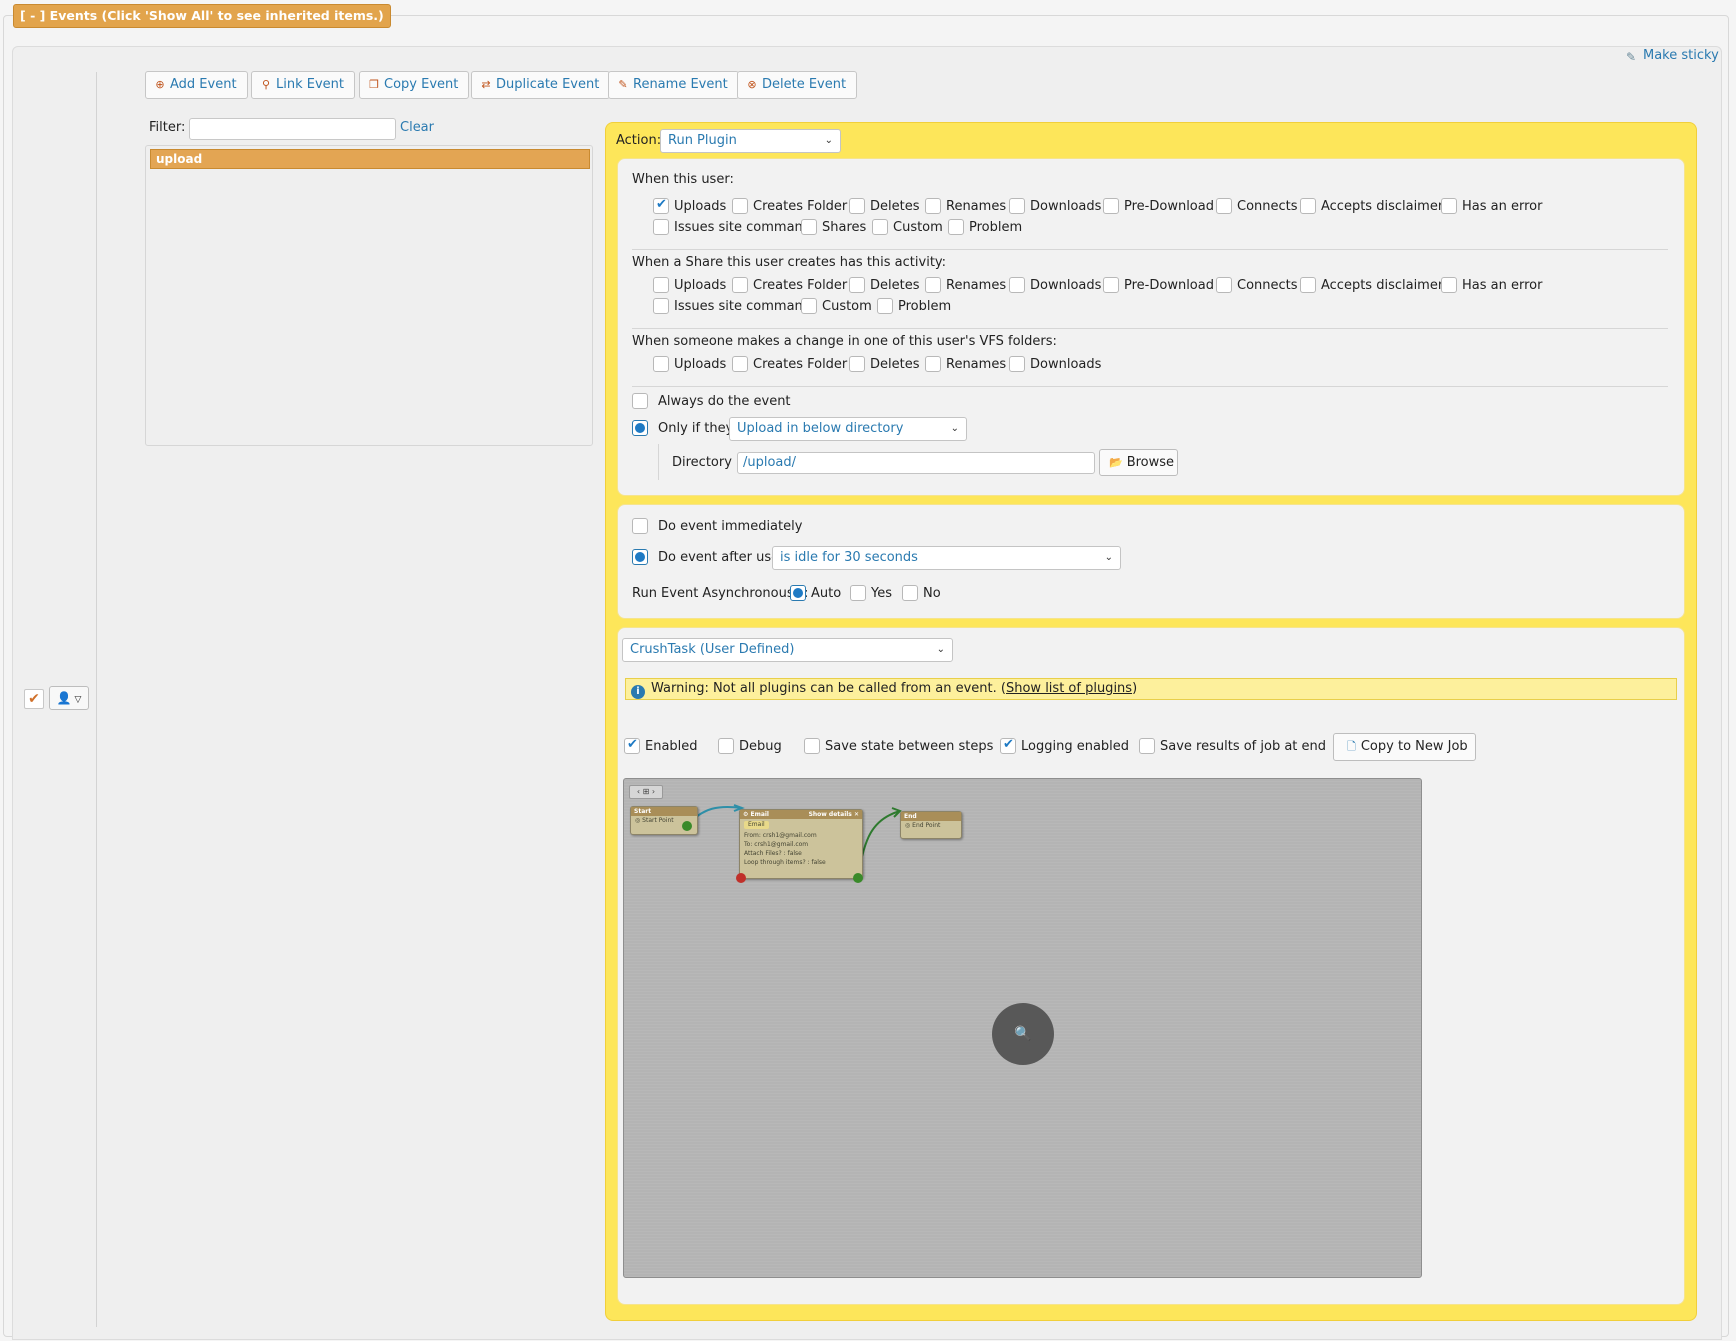  I want to click on idle-time-select: is idle for 30 seconds ⌄, so click(946, 558).